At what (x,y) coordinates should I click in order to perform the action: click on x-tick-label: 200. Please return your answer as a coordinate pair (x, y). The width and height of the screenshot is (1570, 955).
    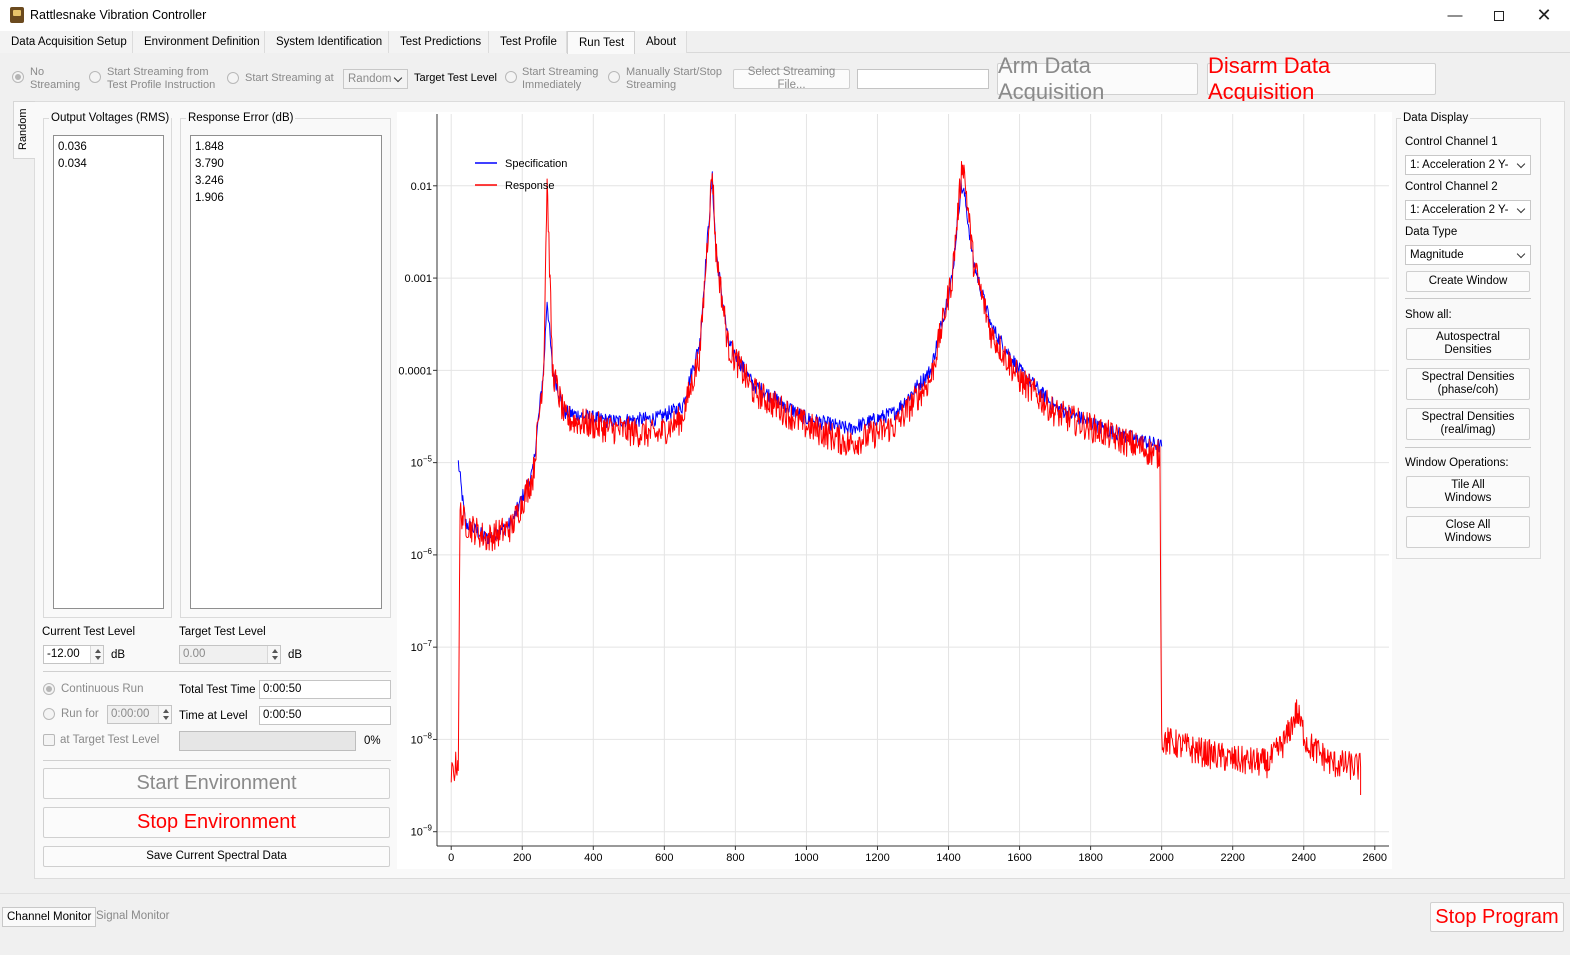
    Looking at the image, I should click on (522, 858).